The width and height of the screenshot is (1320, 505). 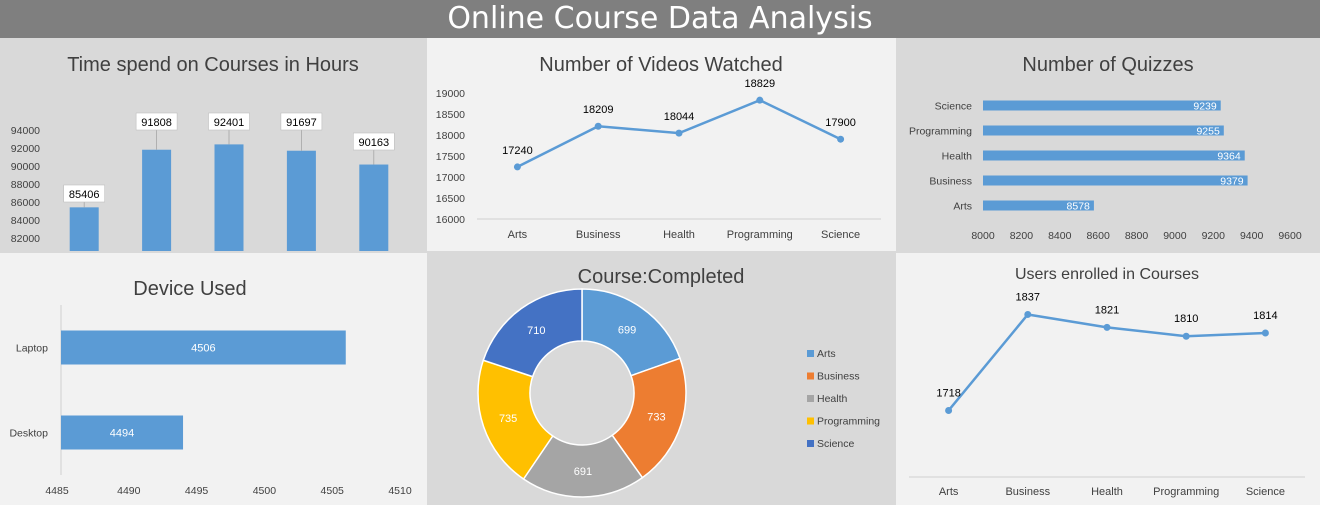 I want to click on y-tick-label: 19000, so click(x=450, y=94).